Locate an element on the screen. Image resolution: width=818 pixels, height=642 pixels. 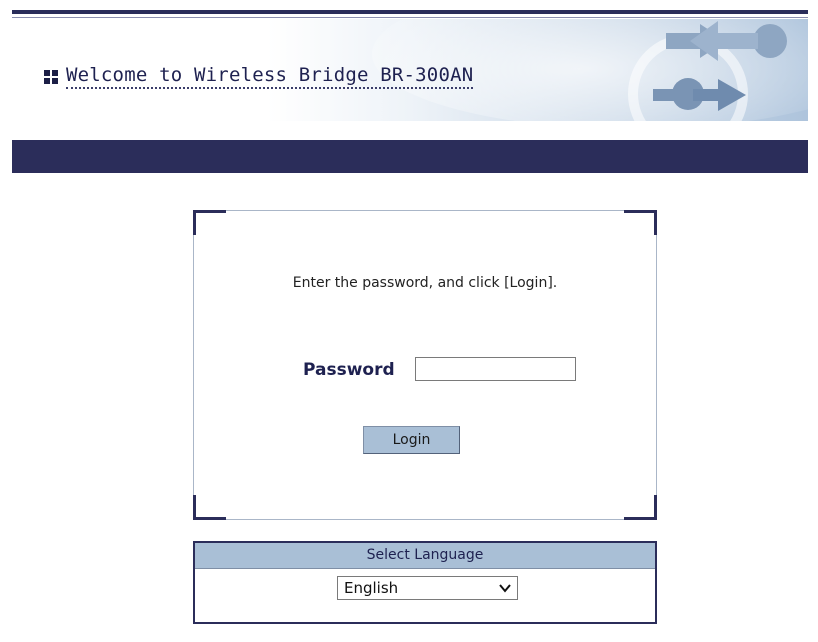
page-title-wrap: Welcome to Wireless Bridge BR-300AN is located at coordinates (259, 76).